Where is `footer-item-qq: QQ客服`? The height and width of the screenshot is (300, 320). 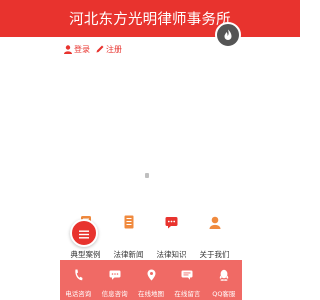
footer-item-qq: QQ客服 is located at coordinates (224, 280).